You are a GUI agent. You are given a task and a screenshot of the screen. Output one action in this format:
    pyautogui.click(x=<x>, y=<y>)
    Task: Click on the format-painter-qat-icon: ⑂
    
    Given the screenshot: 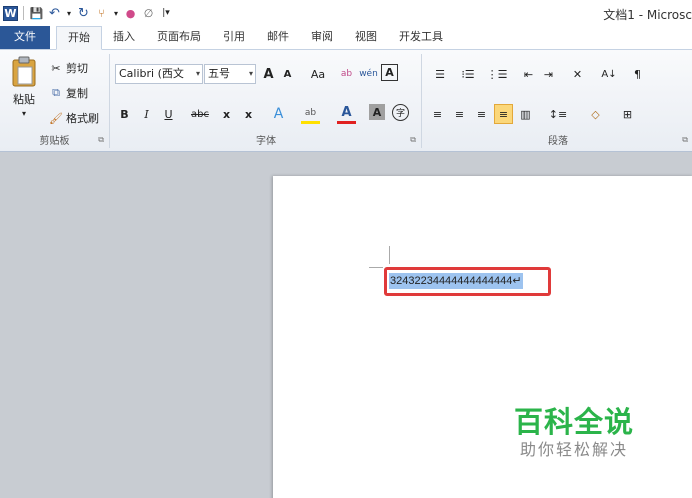 What is the action you would take?
    pyautogui.click(x=101, y=13)
    